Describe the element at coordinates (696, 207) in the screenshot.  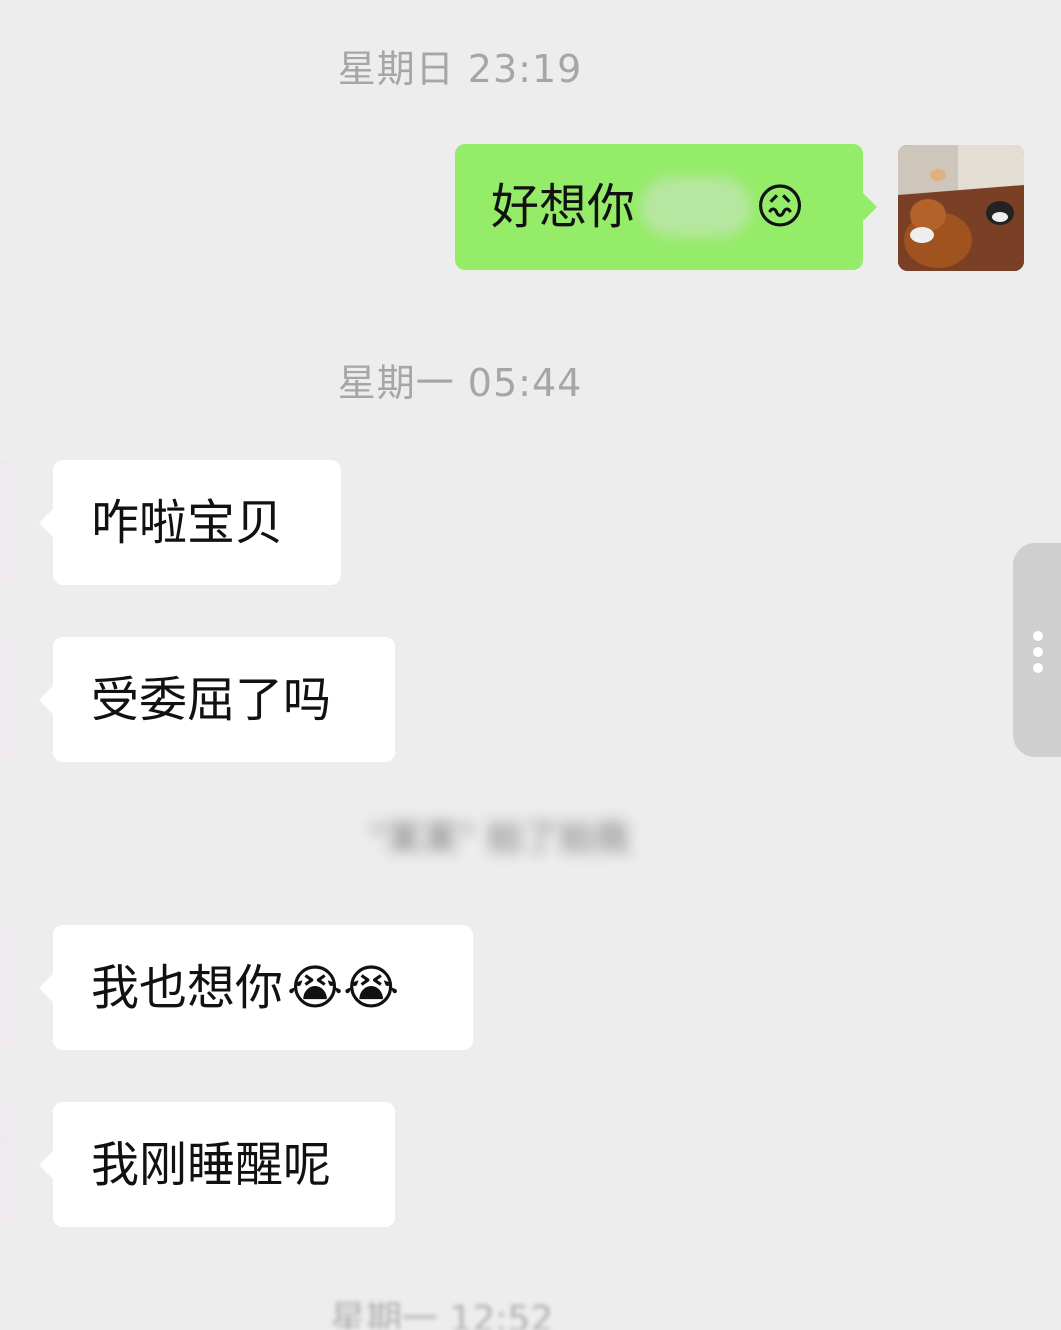
I see `blurred-name` at that location.